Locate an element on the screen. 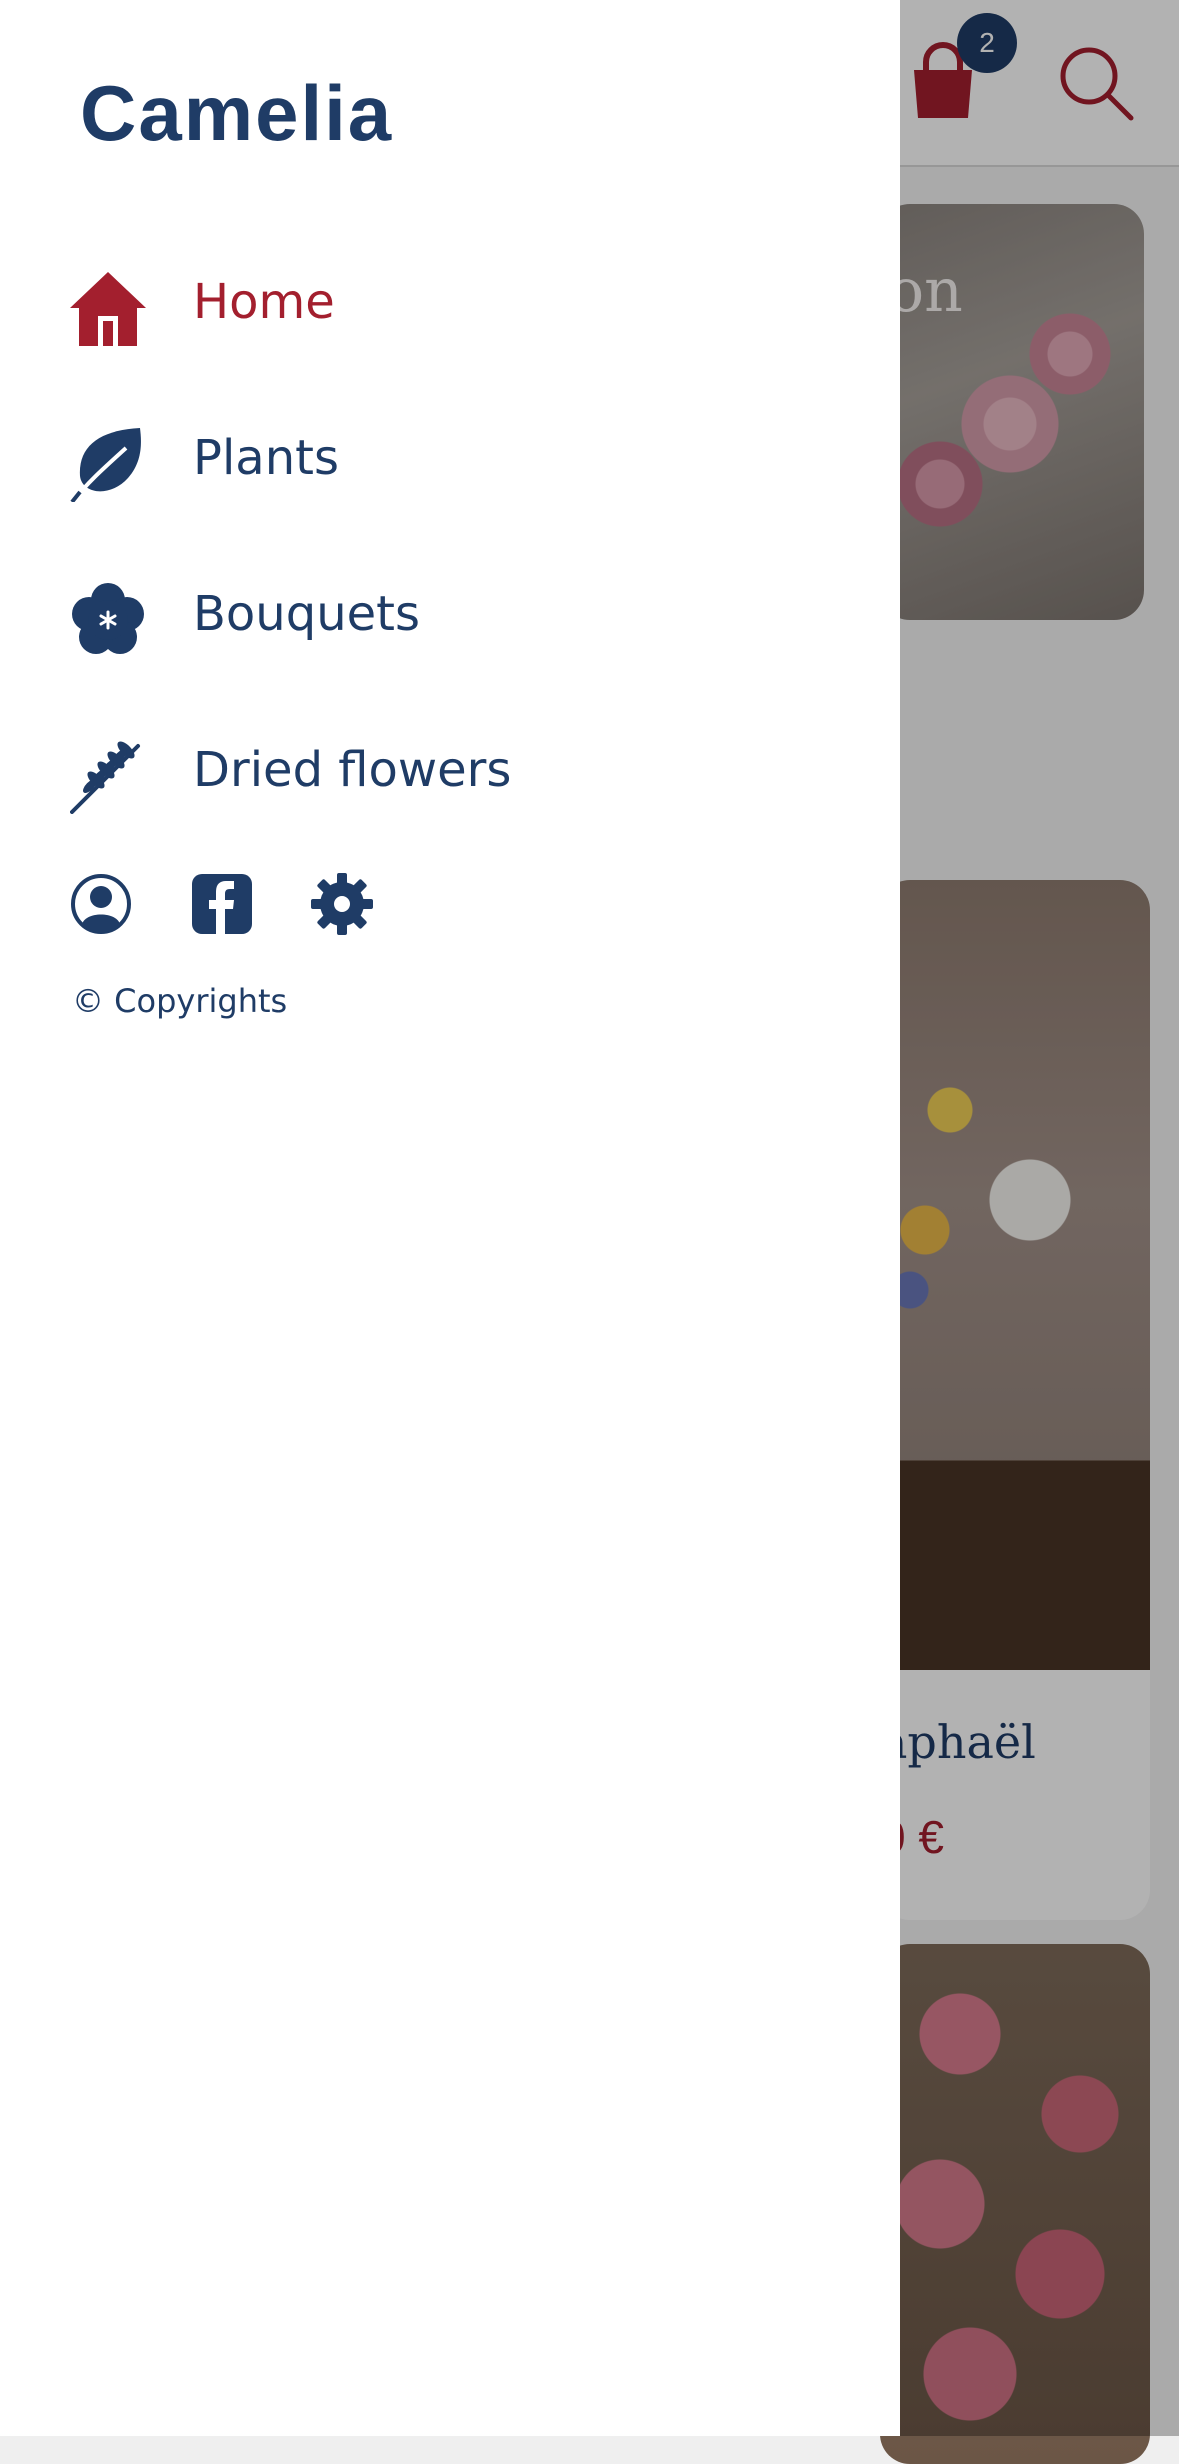 The image size is (1179, 2464). account-button is located at coordinates (101, 905).